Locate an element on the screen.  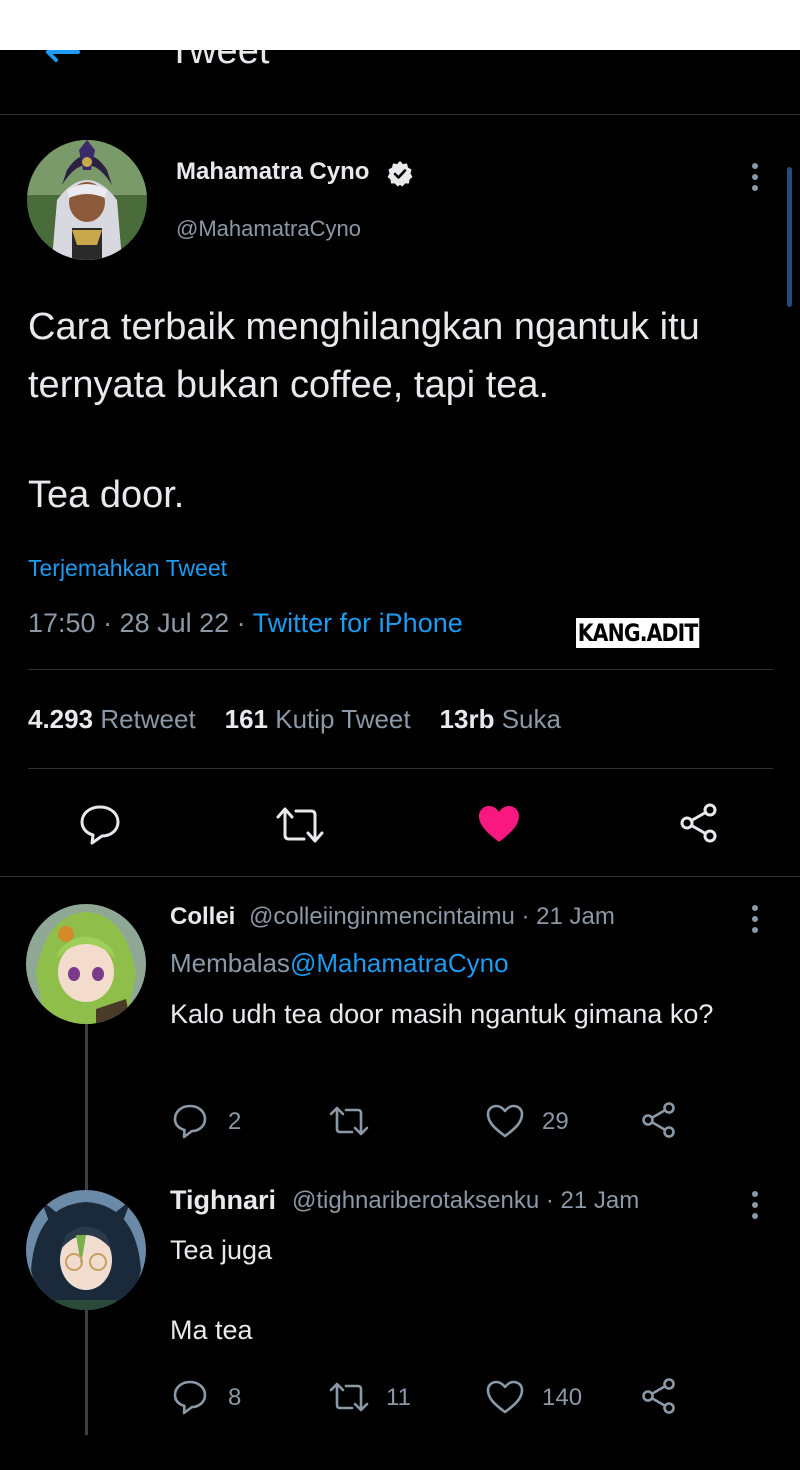
collei-avatar-image is located at coordinates (86, 964).